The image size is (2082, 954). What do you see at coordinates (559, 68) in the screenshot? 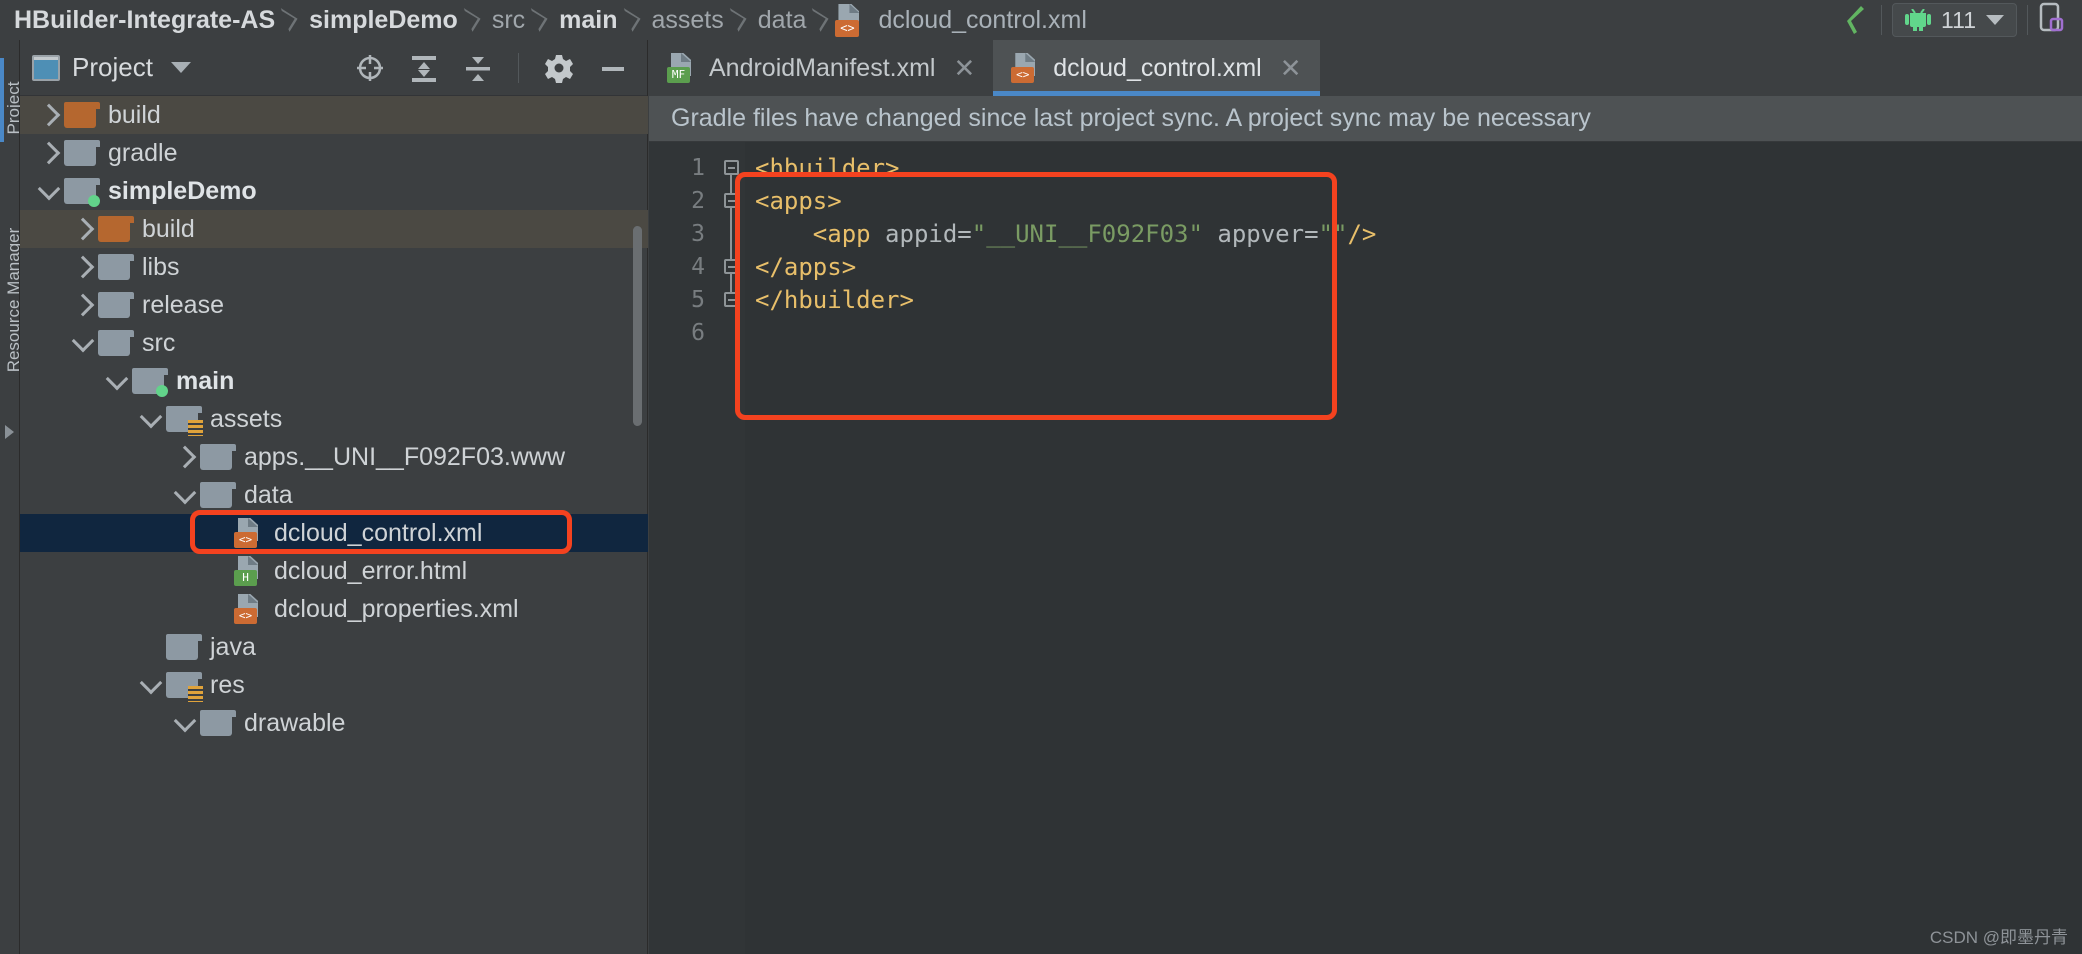
I see `settings-gear-icon` at bounding box center [559, 68].